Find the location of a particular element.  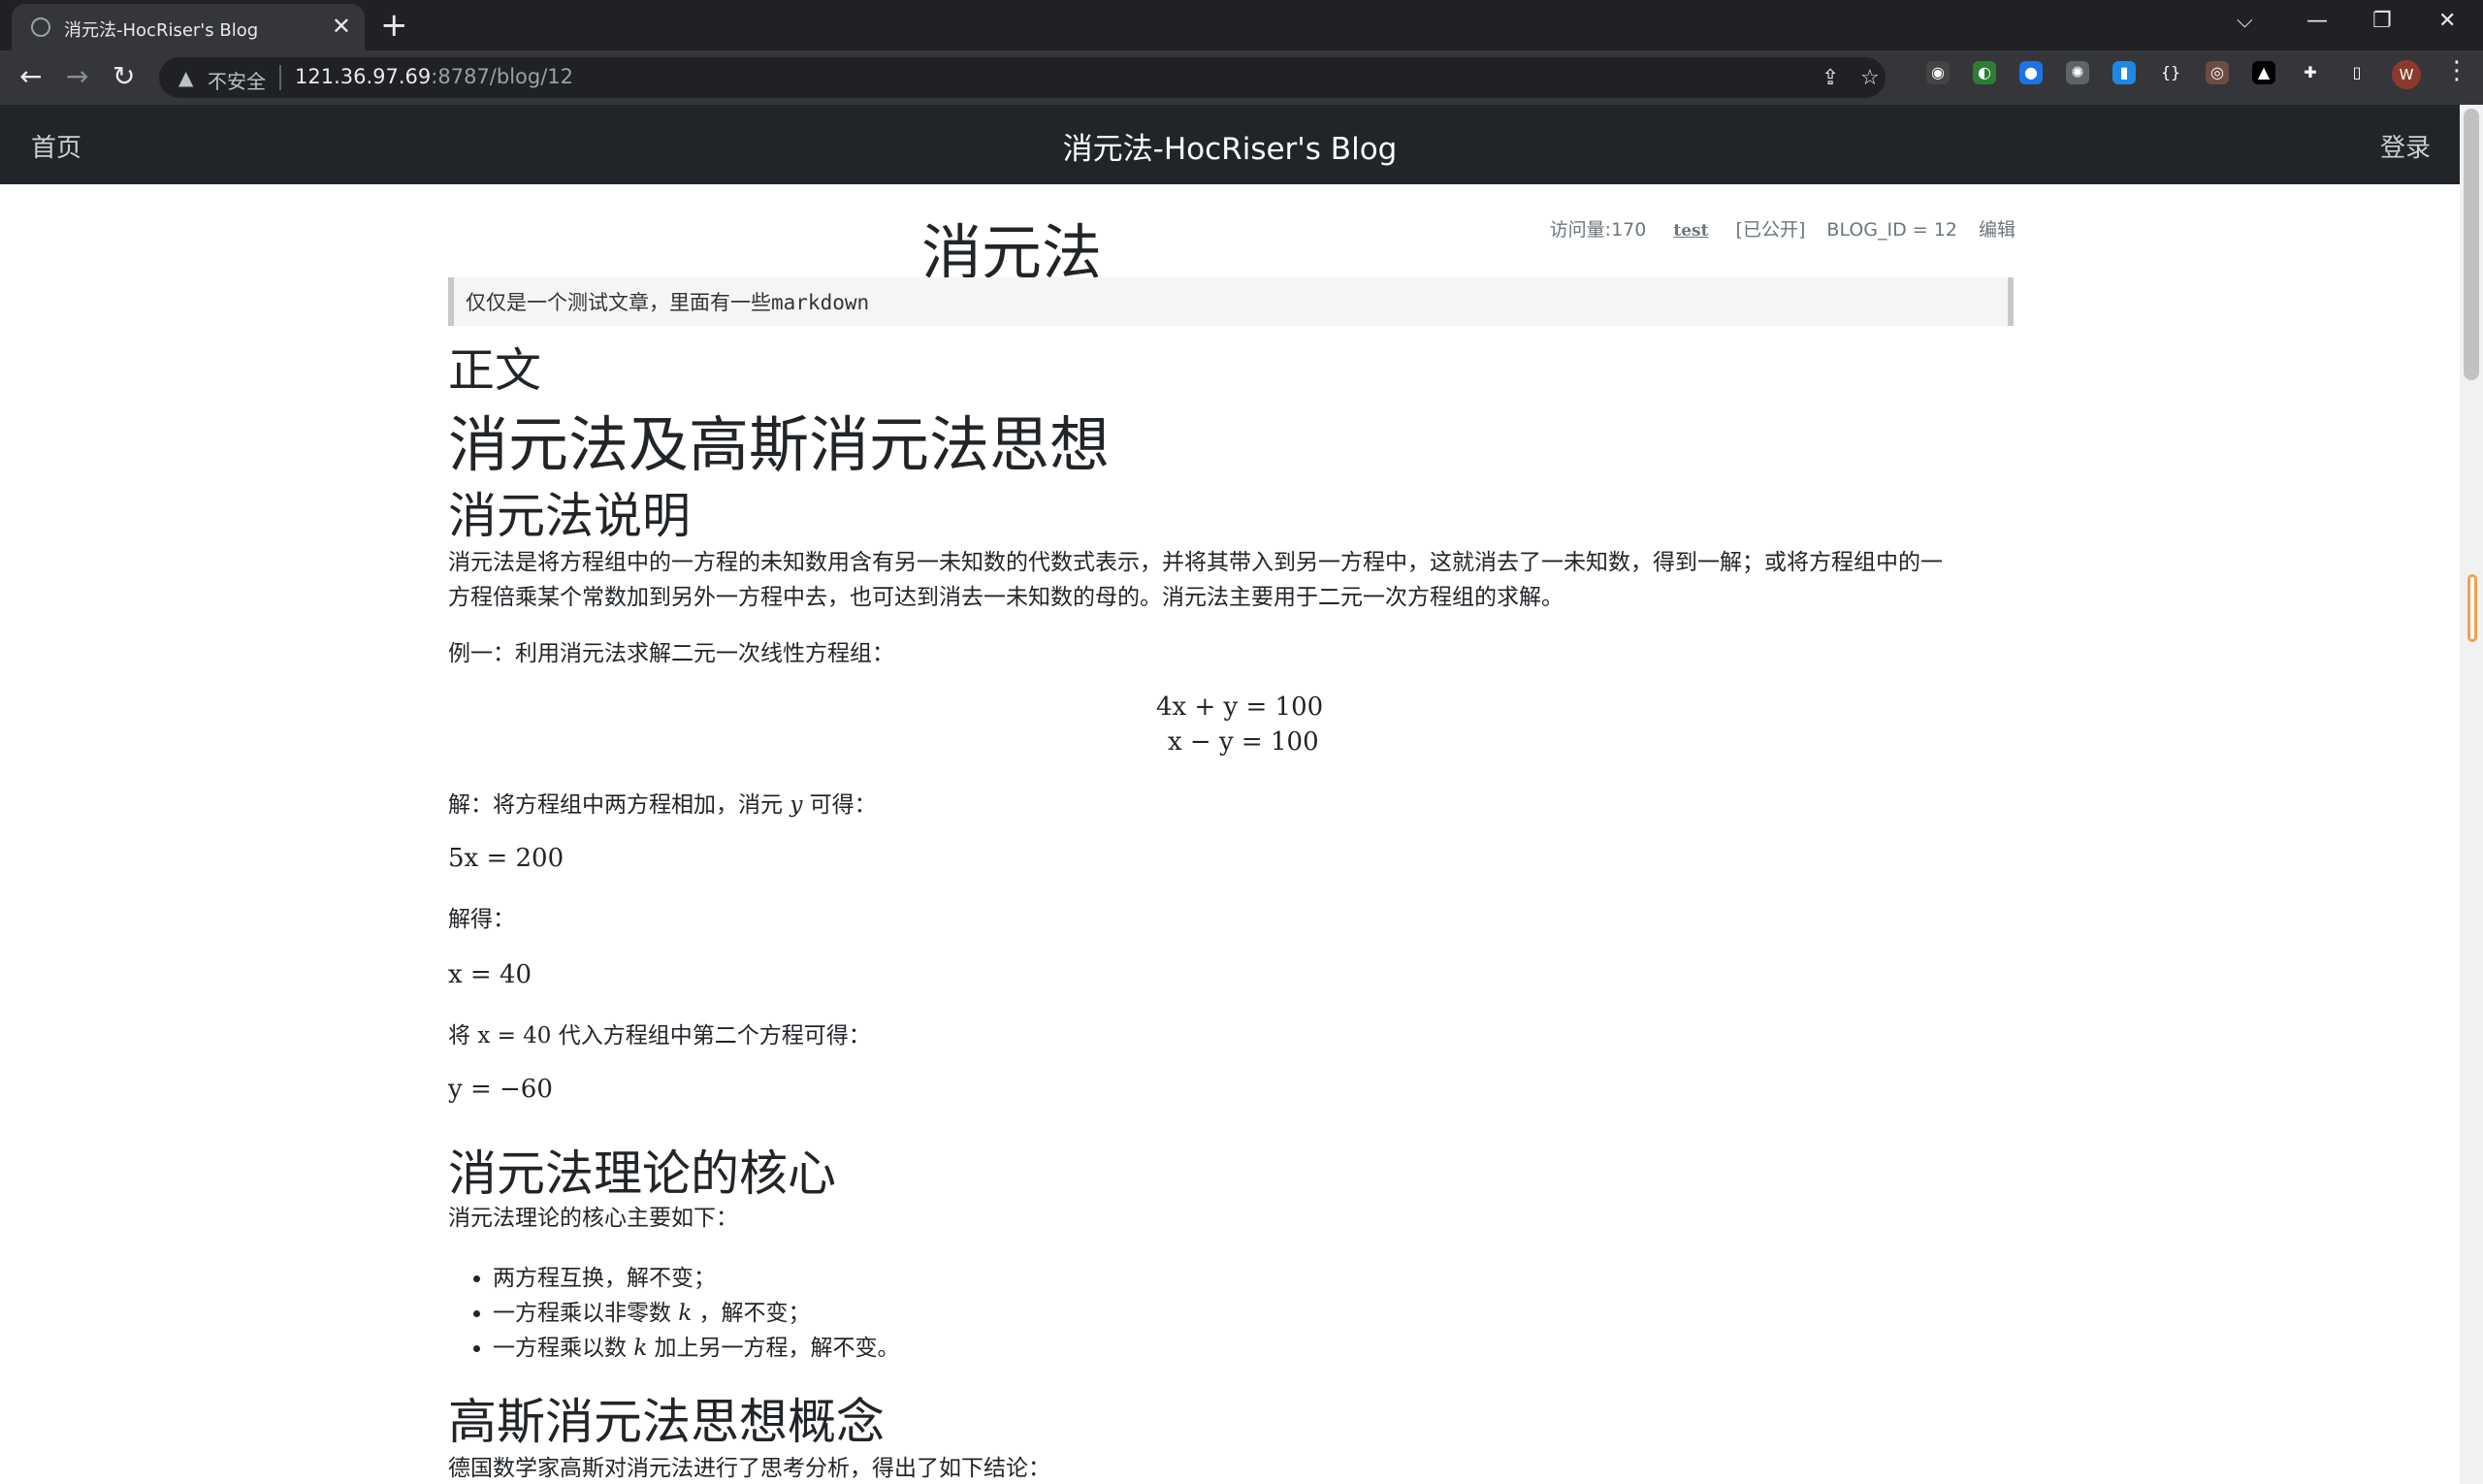

extension-chrome-icon: ● is located at coordinates (2031, 72).